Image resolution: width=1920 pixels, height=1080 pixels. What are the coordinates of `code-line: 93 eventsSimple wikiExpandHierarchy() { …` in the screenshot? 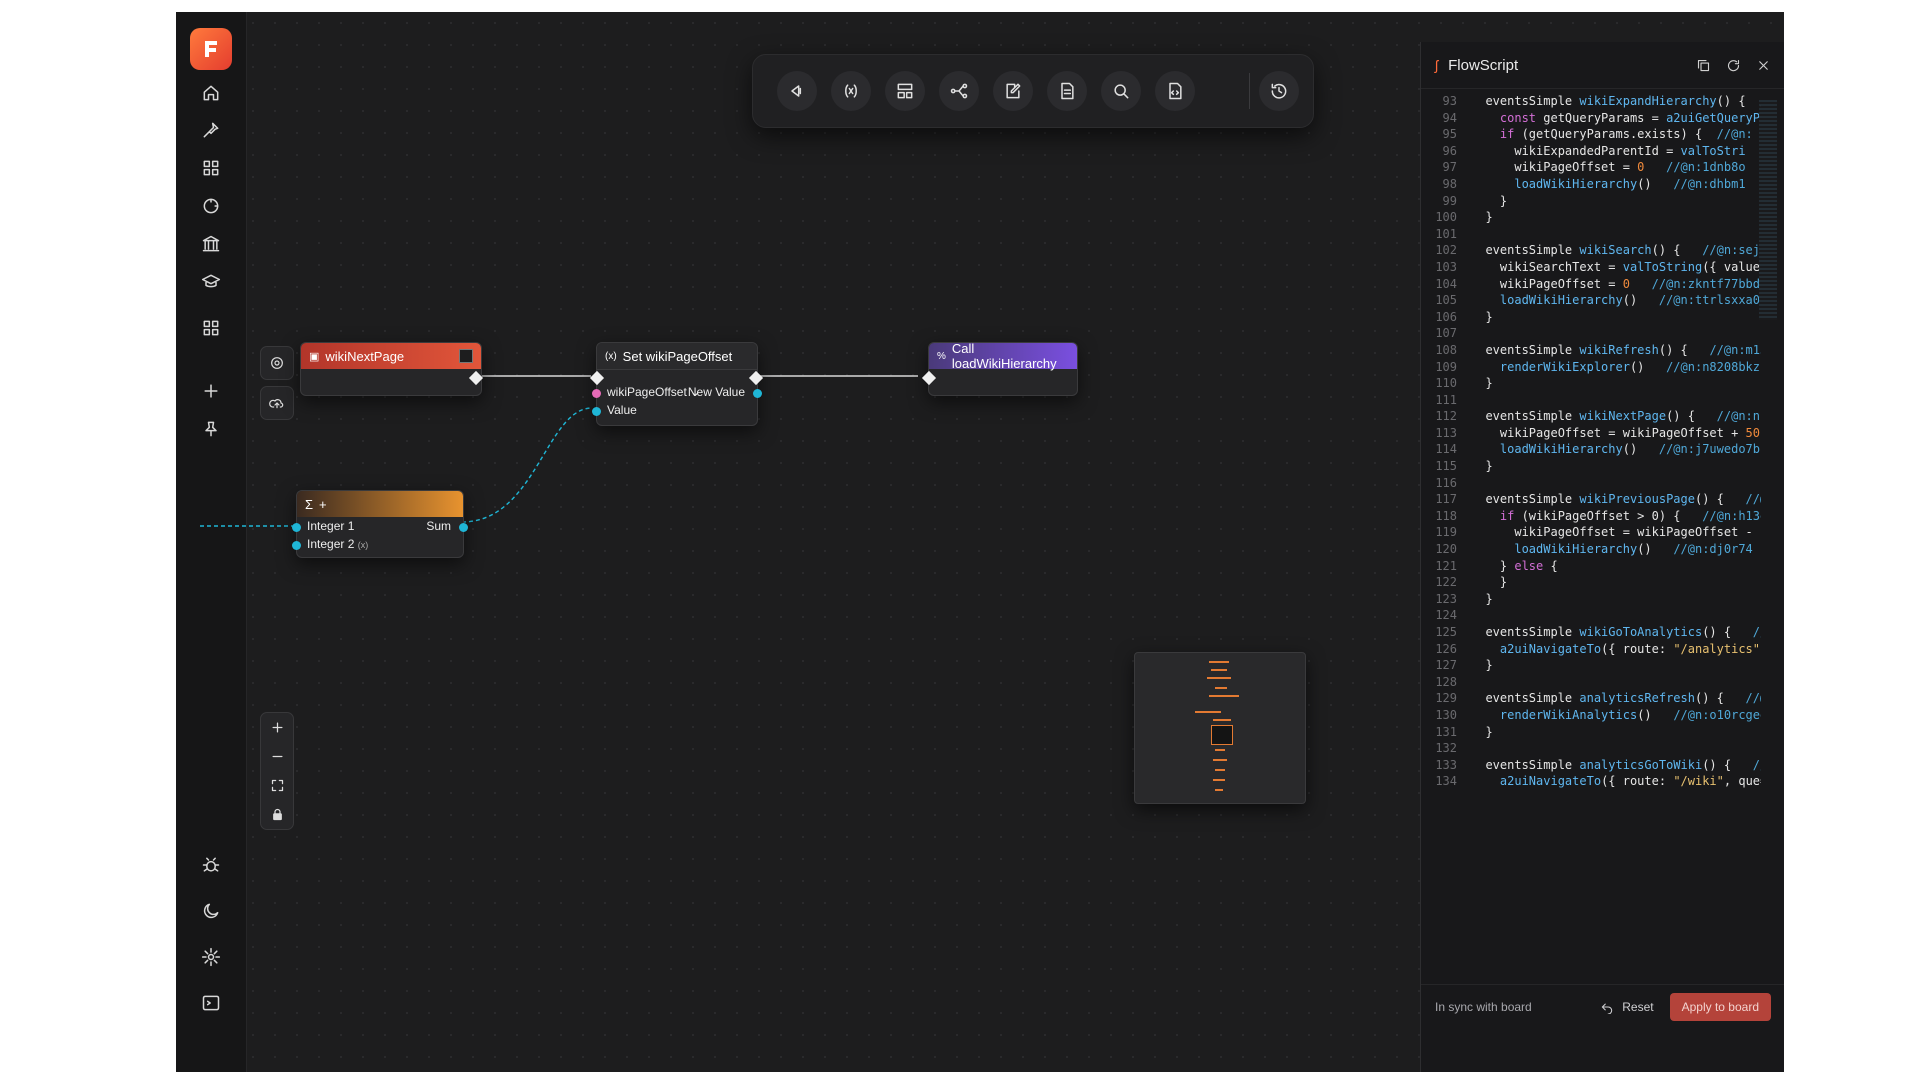 It's located at (1591, 102).